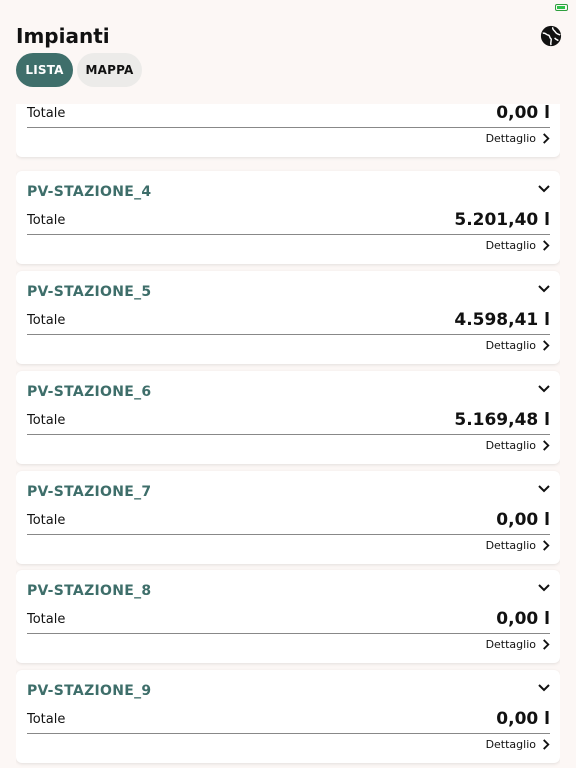 Image resolution: width=576 pixels, height=768 pixels. Describe the element at coordinates (89, 492) in the screenshot. I see `station-name: PV-STAZIONE_7` at that location.